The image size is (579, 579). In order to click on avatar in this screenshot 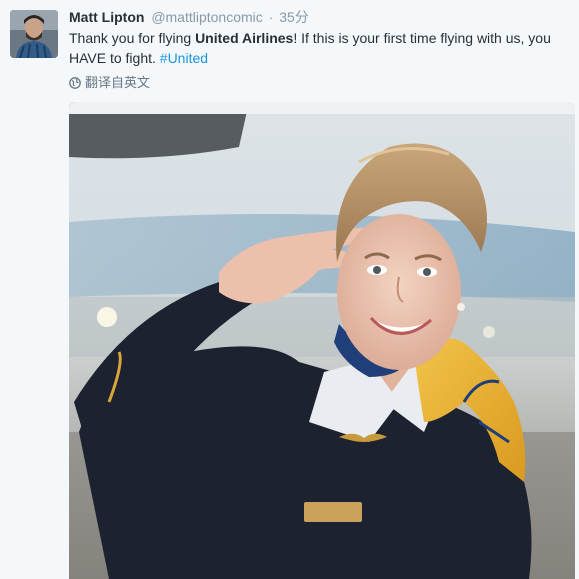, I will do `click(34, 34)`.